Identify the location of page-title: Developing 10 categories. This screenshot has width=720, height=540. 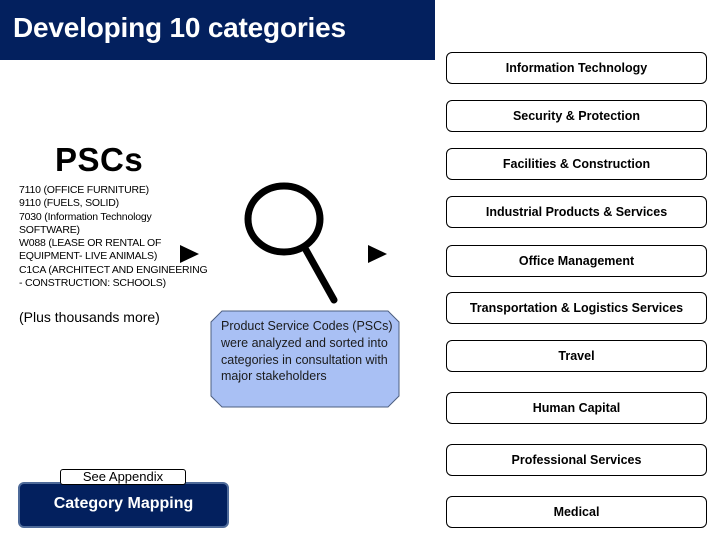
(179, 27).